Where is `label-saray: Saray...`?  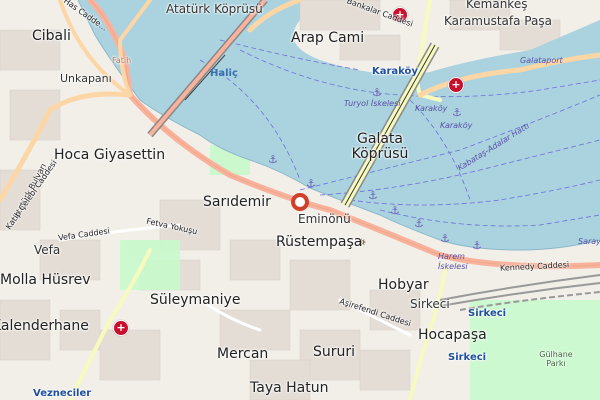
label-saray: Saray... is located at coordinates (589, 241).